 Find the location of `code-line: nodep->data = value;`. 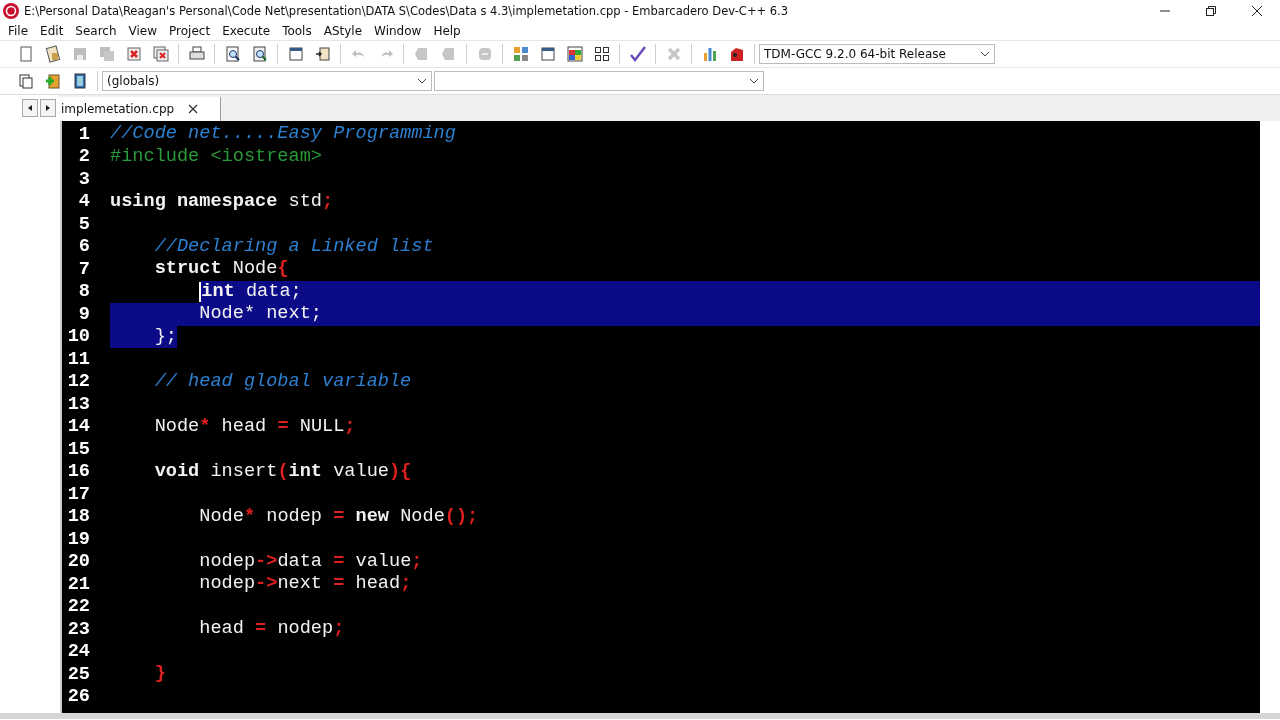

code-line: nodep->data = value; is located at coordinates (310, 561).